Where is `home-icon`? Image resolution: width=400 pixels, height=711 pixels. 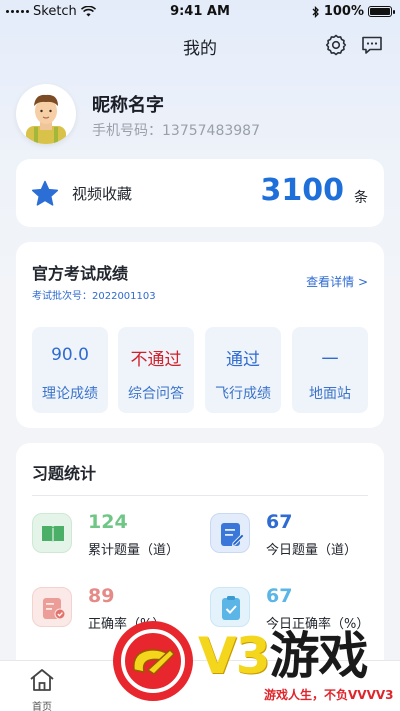
home-icon is located at coordinates (42, 680).